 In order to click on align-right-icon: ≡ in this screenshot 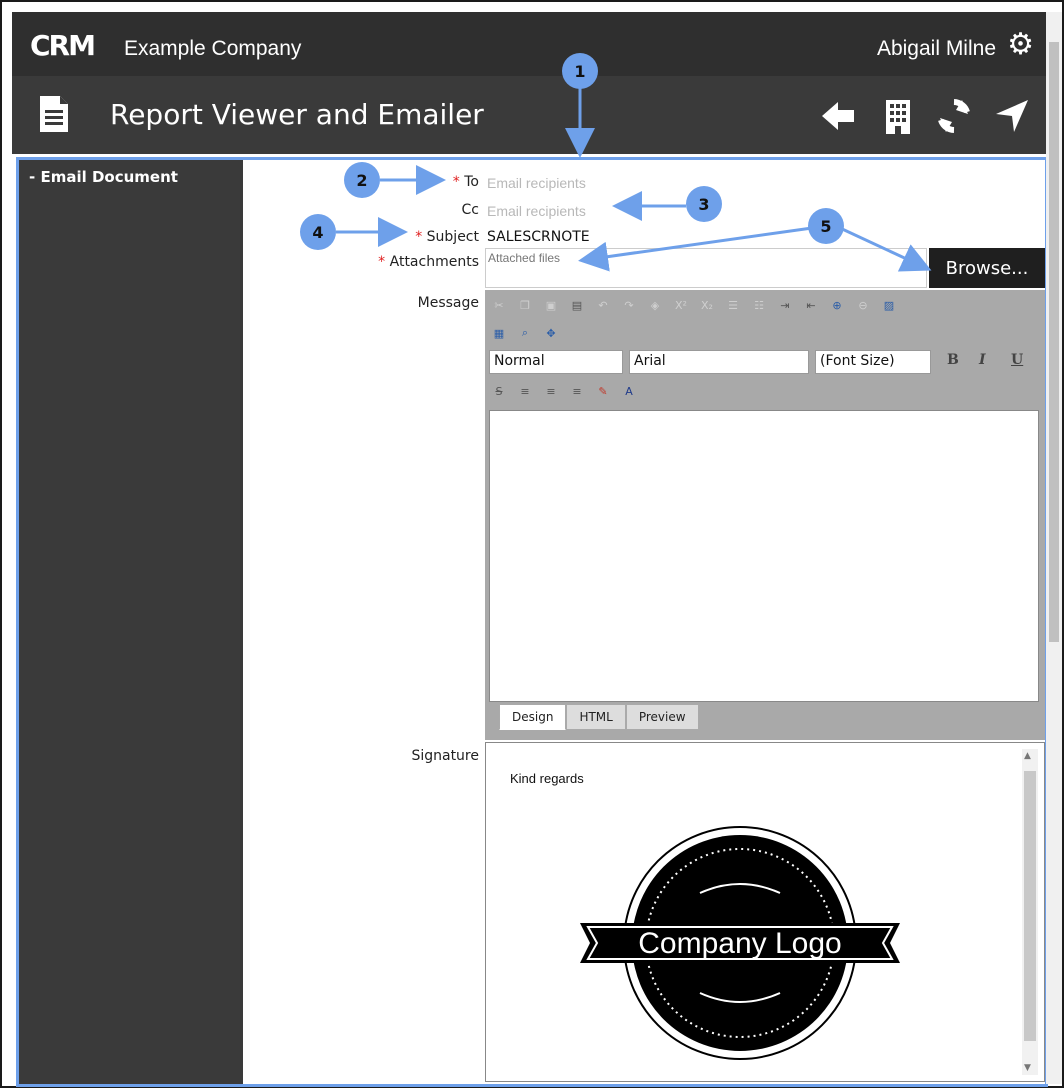, I will do `click(577, 391)`.